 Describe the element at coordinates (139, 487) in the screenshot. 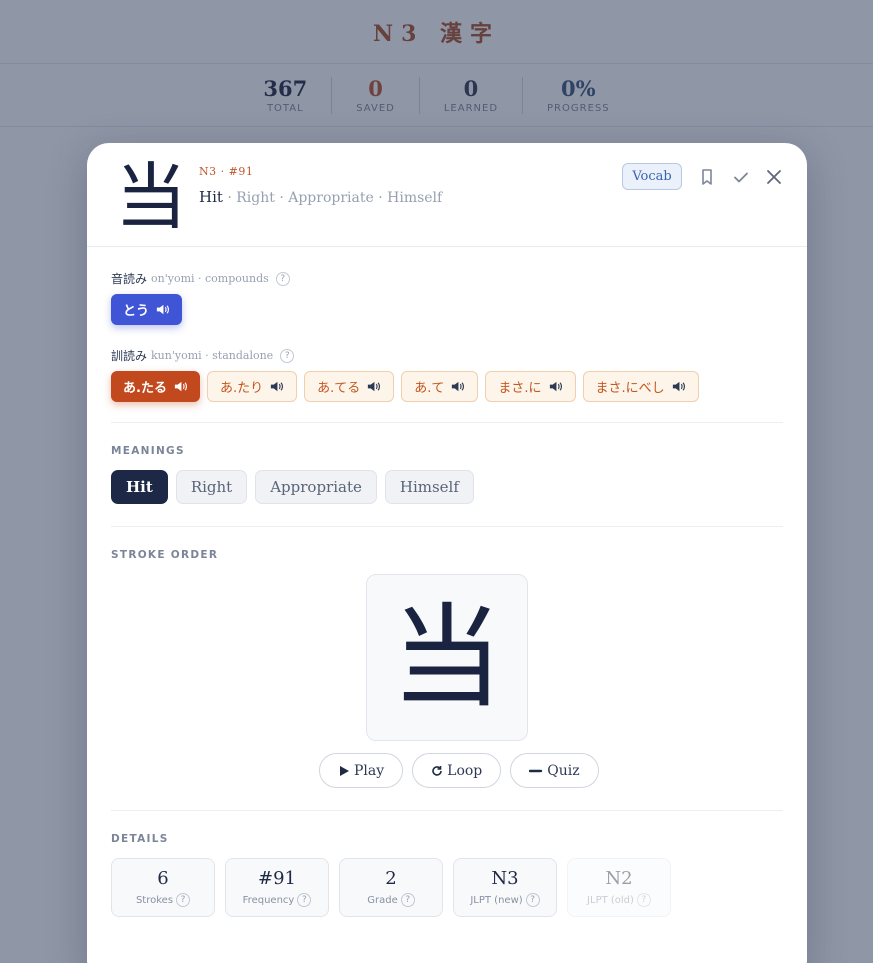

I see `meaning-chip: Hit` at that location.